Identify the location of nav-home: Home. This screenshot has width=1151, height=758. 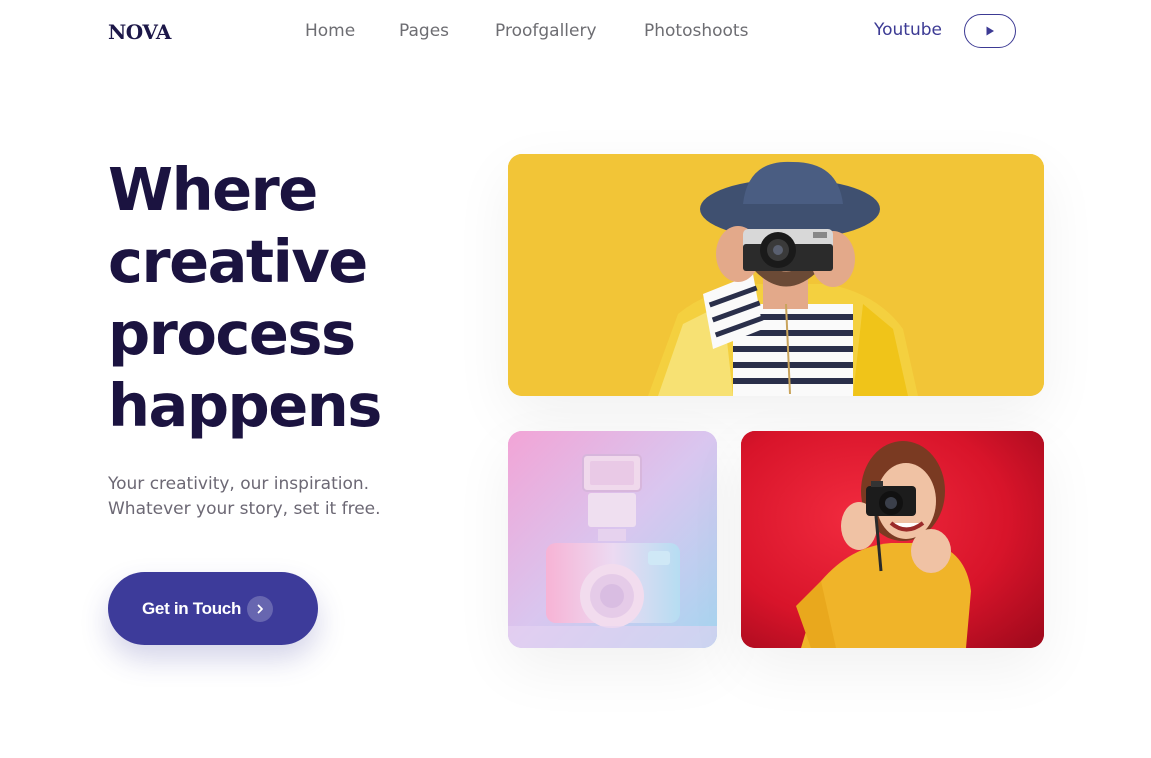
(330, 31).